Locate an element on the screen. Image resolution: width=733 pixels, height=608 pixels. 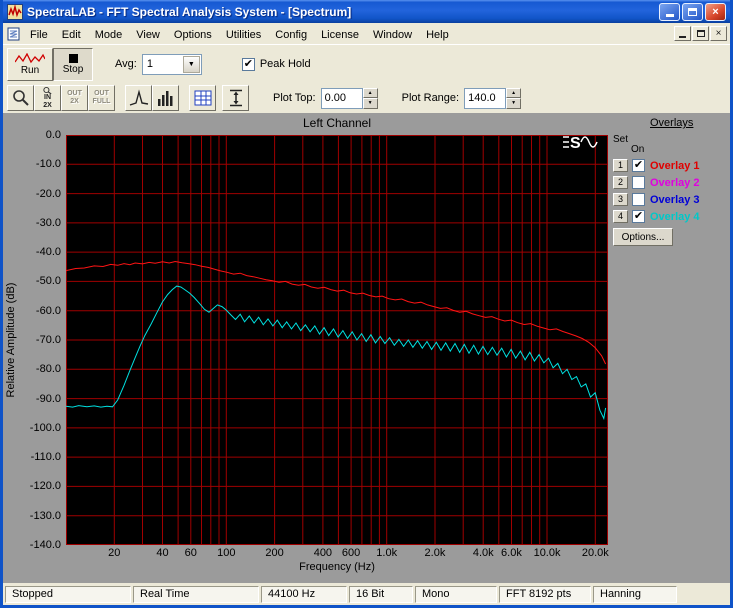
menu-item-options: Options is located at coordinates (193, 35).